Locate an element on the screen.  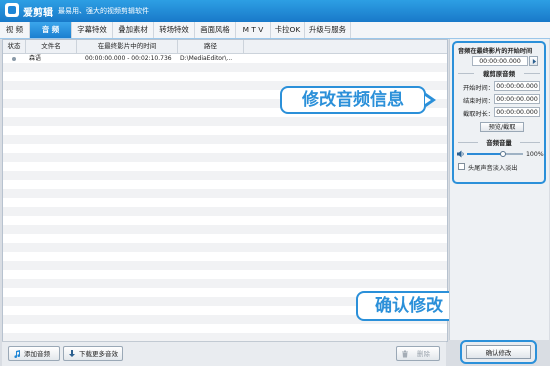
add-audio-label: 添加音频 is located at coordinates (37, 354).